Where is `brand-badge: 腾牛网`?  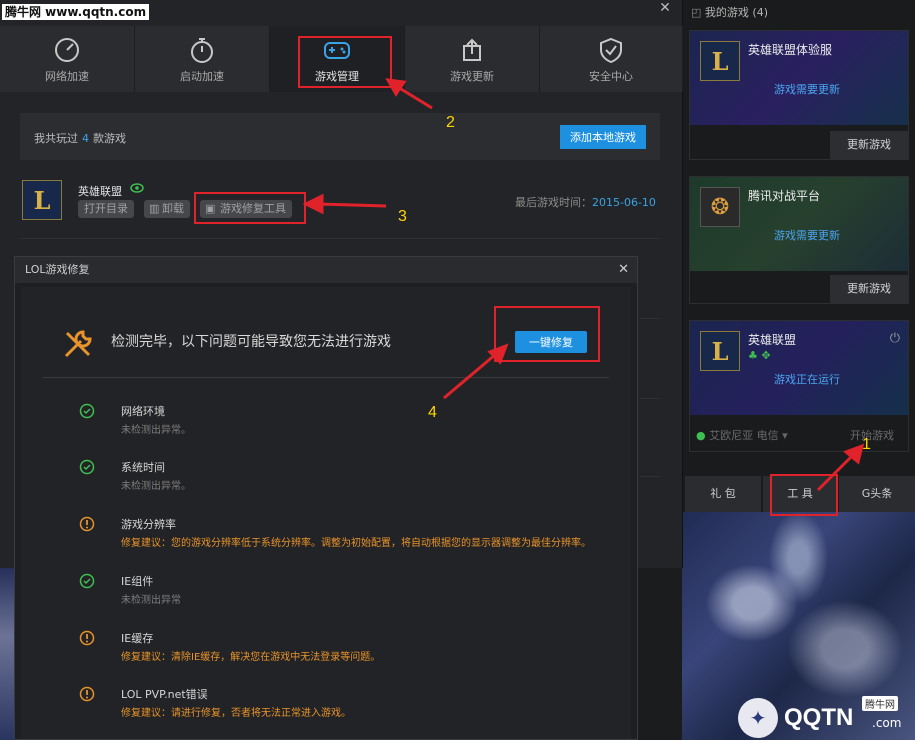 brand-badge: 腾牛网 is located at coordinates (880, 703).